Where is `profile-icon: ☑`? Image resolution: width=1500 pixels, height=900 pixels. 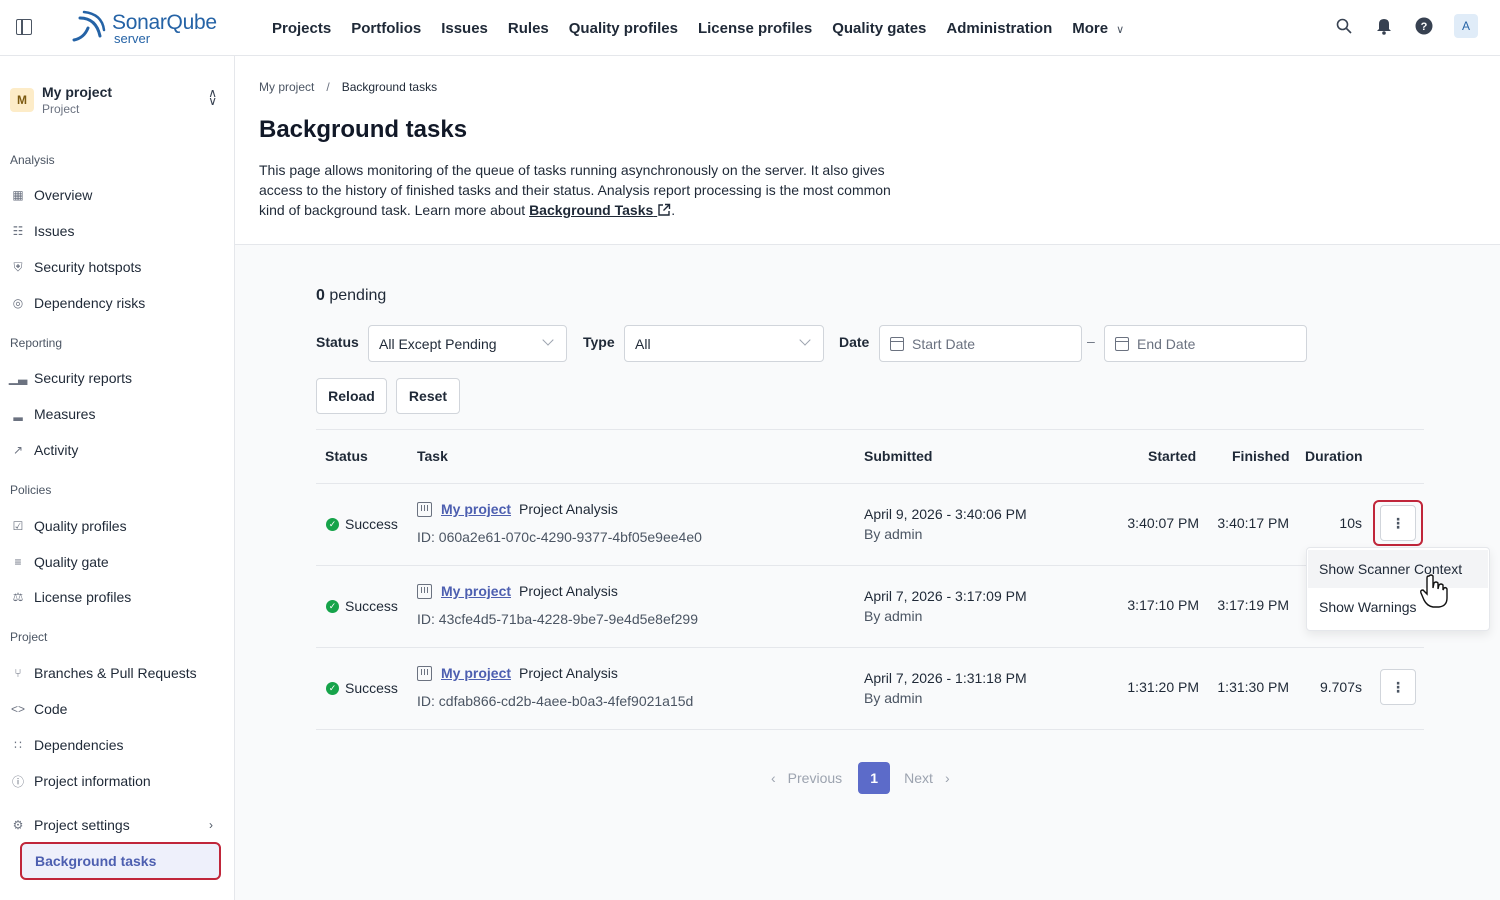 profile-icon: ☑ is located at coordinates (18, 526).